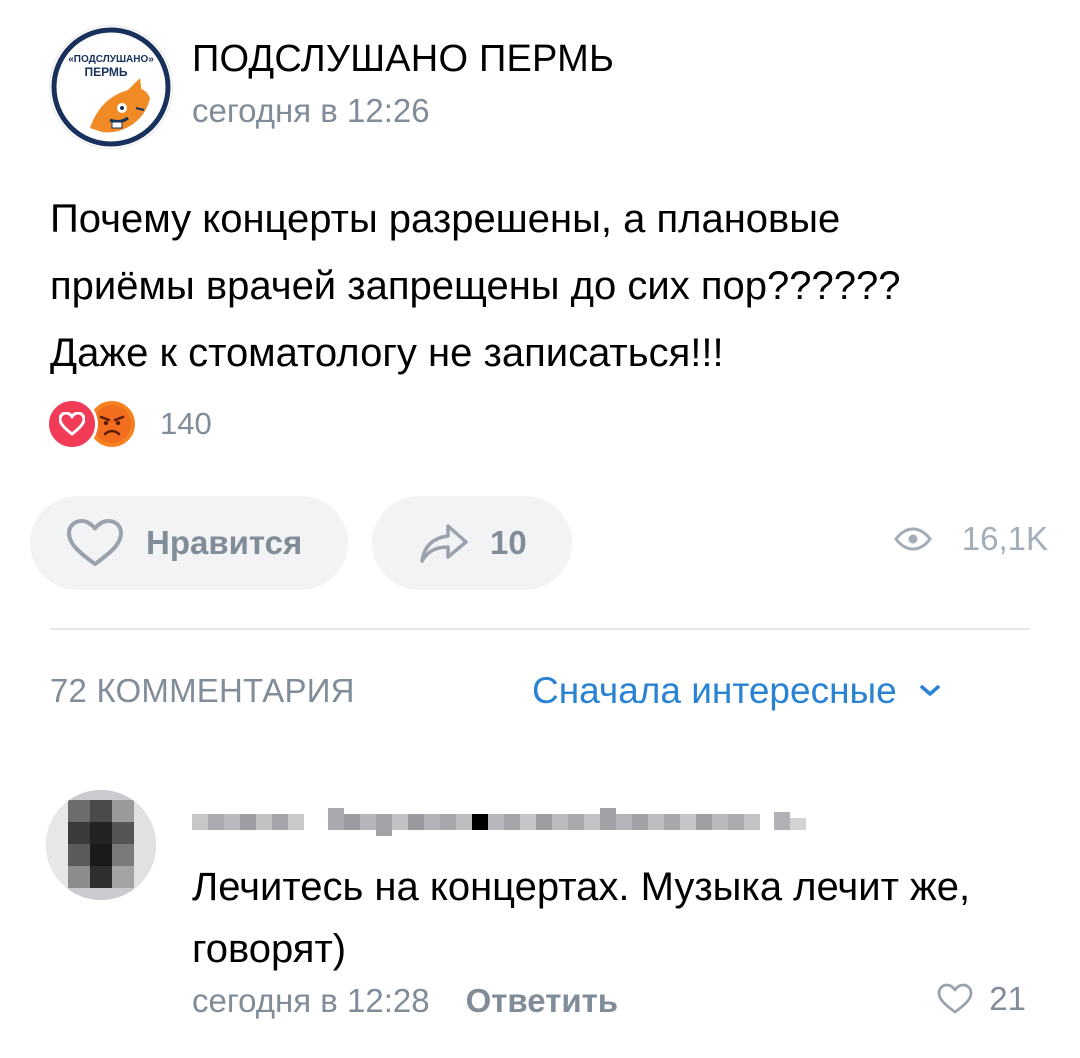  I want to click on views-counter: 16,1K, so click(970, 539).